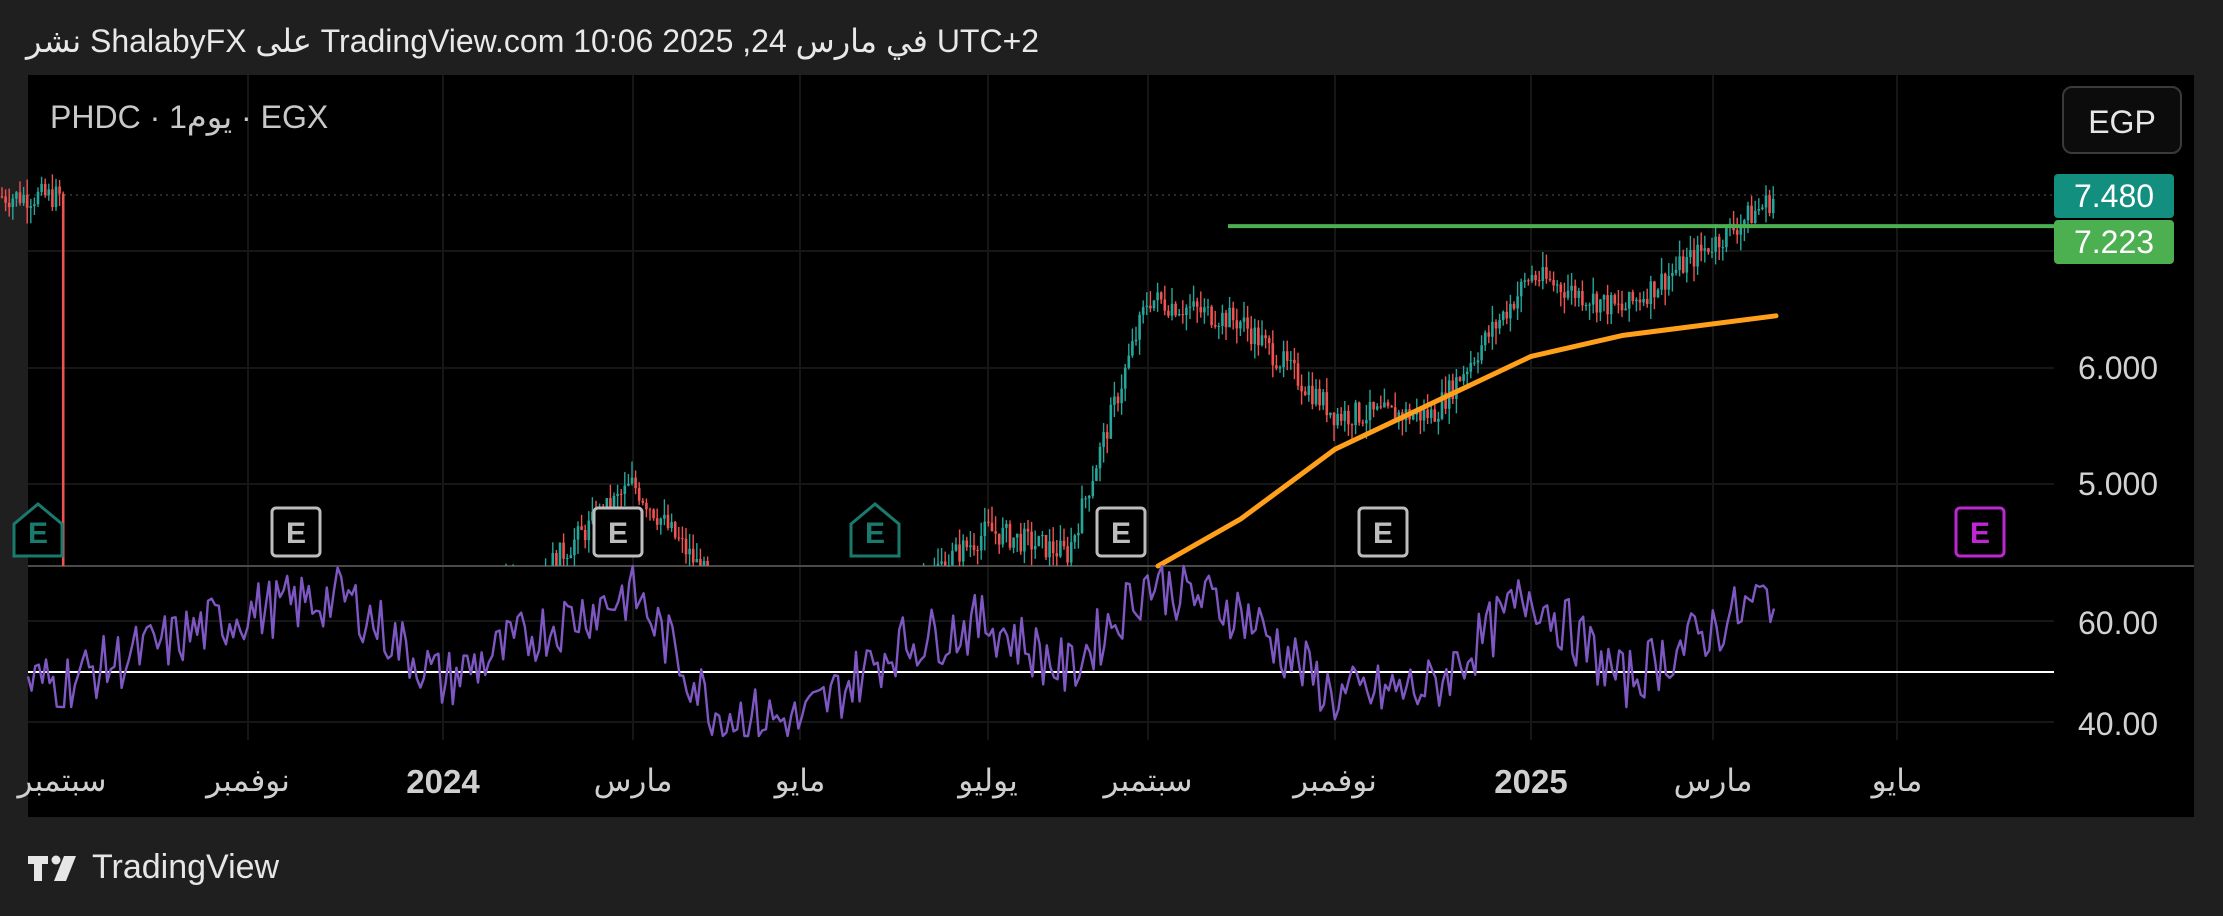 This screenshot has height=916, width=2223. I want to click on rsi-tick-40: 40.00, so click(2118, 724).